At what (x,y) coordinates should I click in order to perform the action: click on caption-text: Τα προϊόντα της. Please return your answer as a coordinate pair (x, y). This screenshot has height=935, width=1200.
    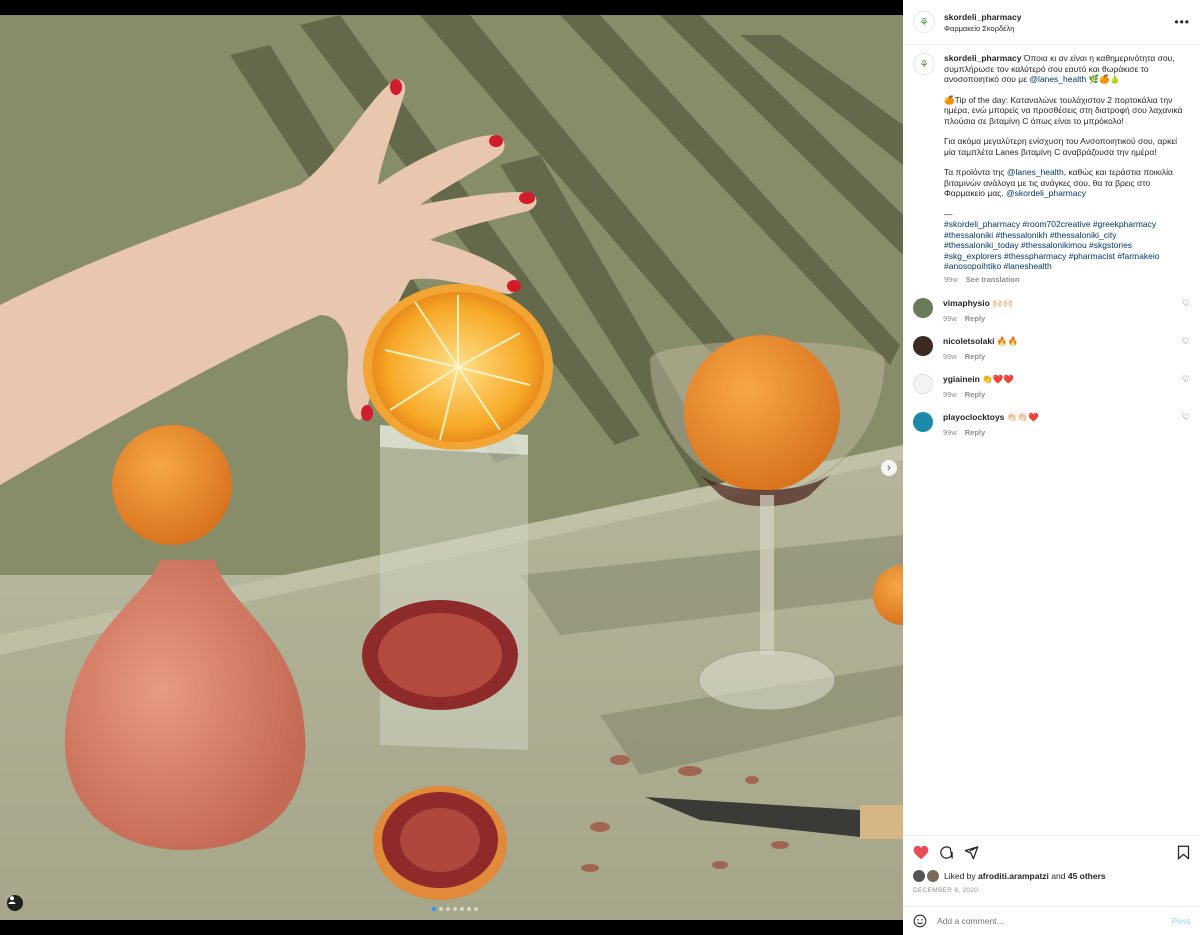
    Looking at the image, I should click on (974, 172).